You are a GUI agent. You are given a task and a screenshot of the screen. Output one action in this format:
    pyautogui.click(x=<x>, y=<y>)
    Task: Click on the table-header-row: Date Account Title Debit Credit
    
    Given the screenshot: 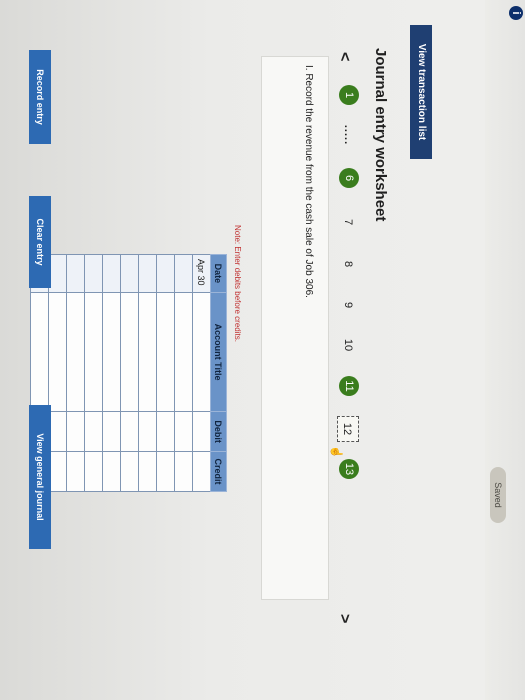 What is the action you would take?
    pyautogui.click(x=218, y=373)
    